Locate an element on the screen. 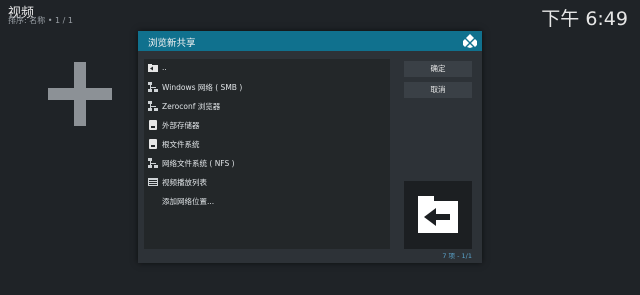 Image resolution: width=640 pixels, height=295 pixels. drive-icon is located at coordinates (153, 144).